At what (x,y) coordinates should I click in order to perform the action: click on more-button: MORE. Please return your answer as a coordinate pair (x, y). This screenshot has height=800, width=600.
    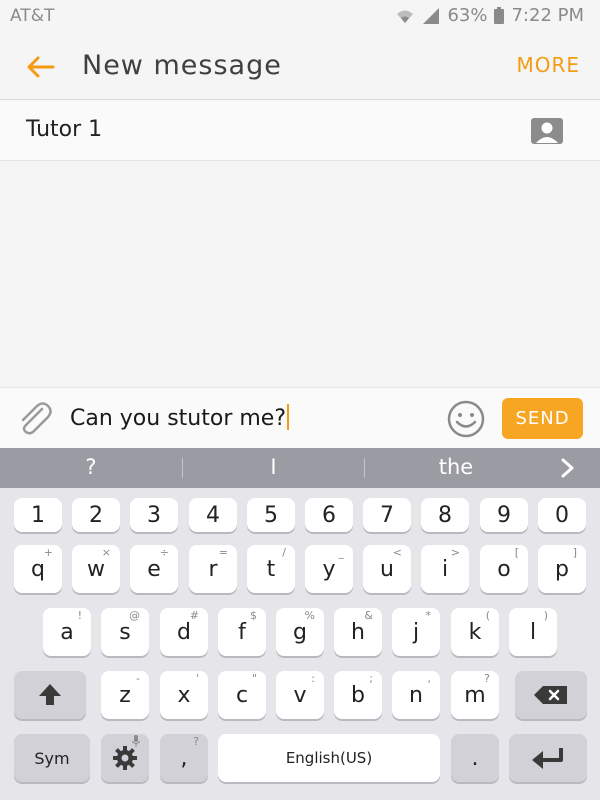
    Looking at the image, I should click on (548, 65).